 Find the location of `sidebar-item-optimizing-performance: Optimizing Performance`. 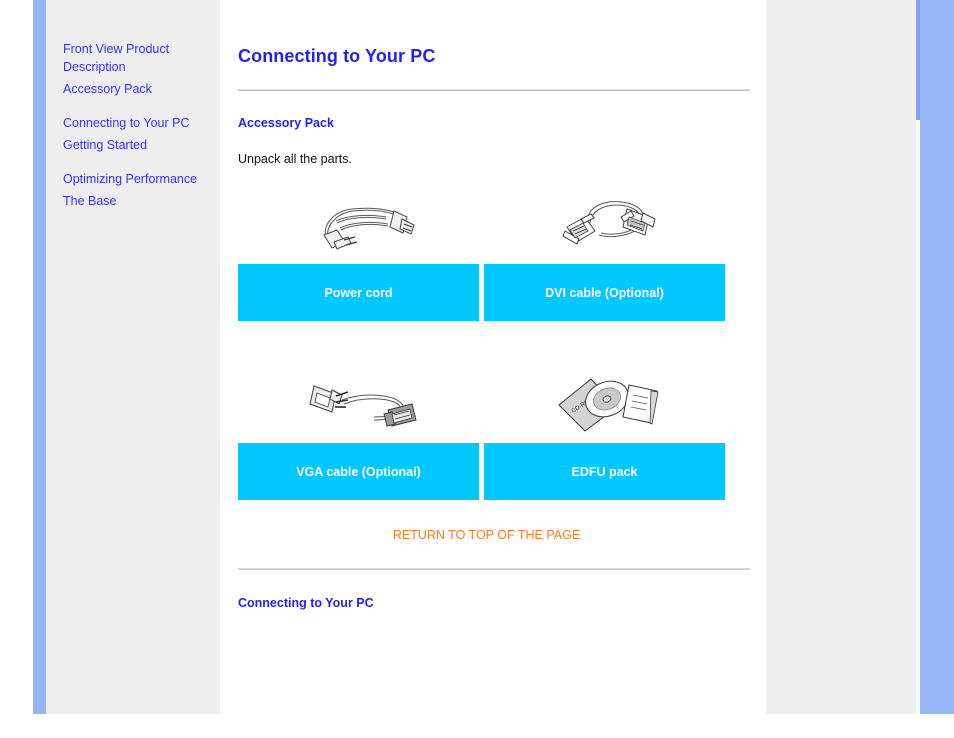

sidebar-item-optimizing-performance: Optimizing Performance is located at coordinates (138, 179).